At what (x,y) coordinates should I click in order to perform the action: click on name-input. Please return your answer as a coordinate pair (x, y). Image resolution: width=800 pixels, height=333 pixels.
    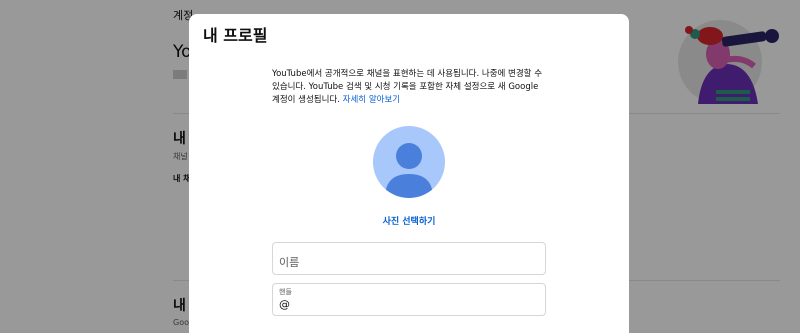
    Looking at the image, I should click on (409, 262).